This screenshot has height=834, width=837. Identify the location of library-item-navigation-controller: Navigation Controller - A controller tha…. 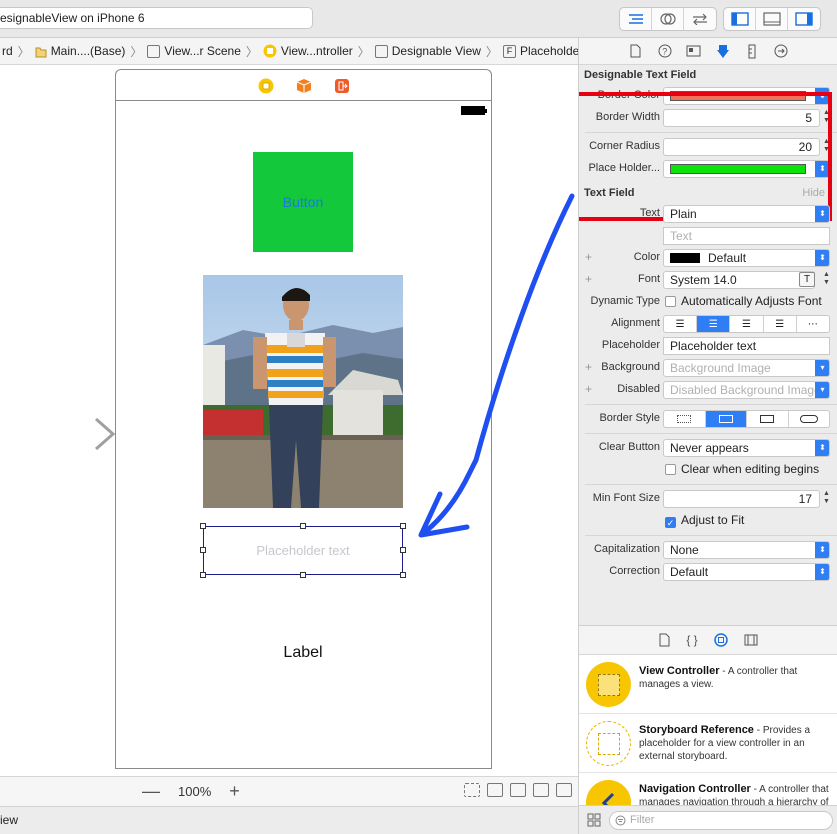
(708, 789).